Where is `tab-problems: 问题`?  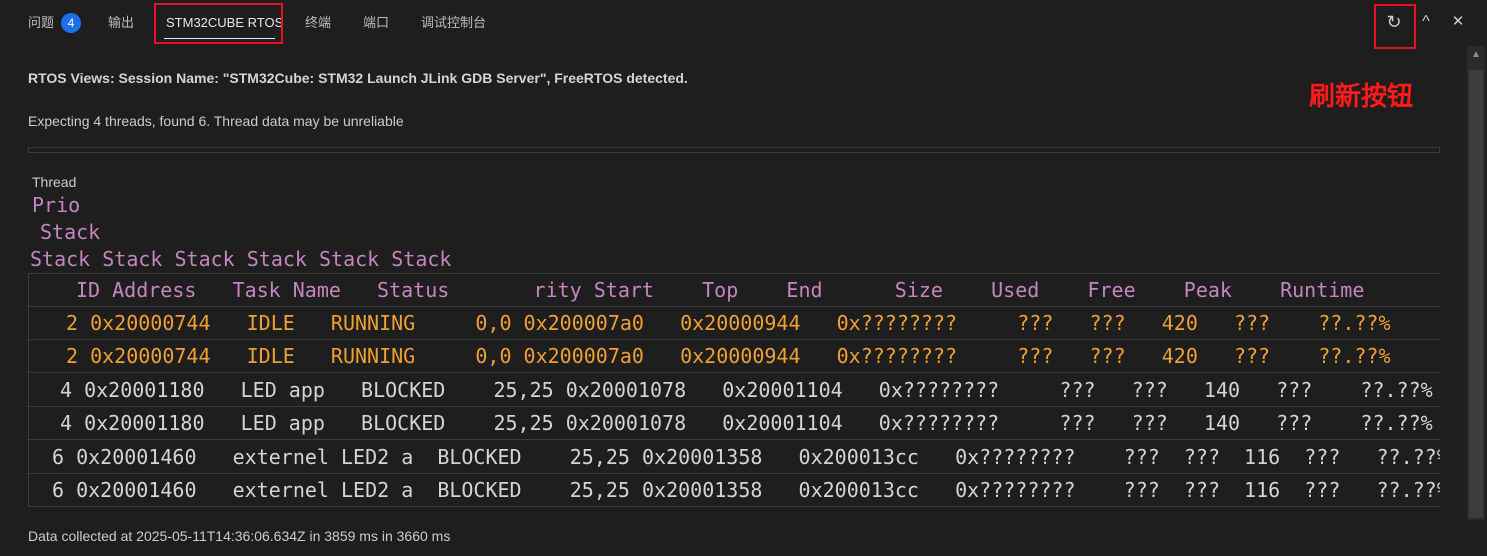
tab-problems: 问题 is located at coordinates (41, 23).